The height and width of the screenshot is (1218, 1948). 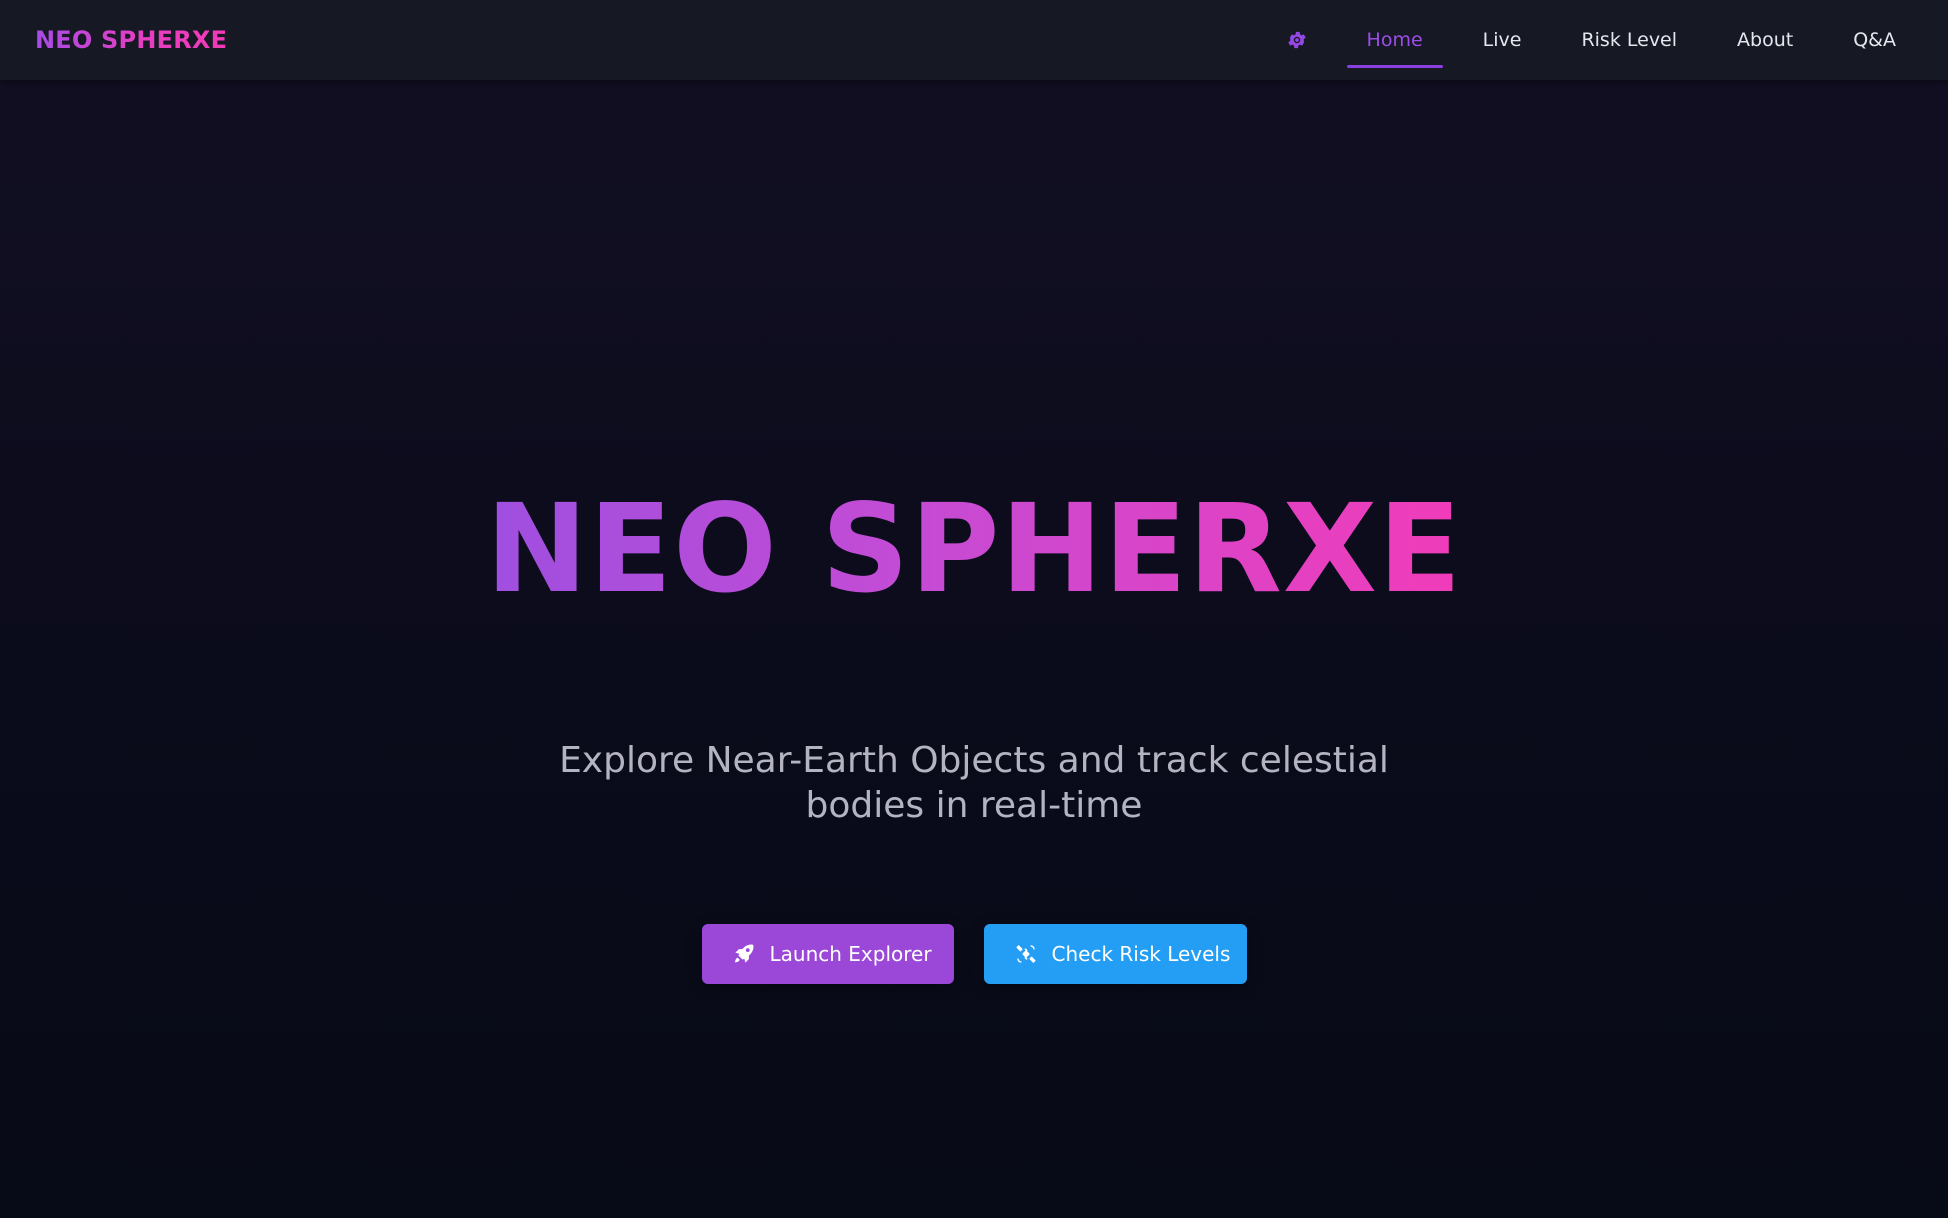 I want to click on theme-toggle-button, so click(x=1297, y=40).